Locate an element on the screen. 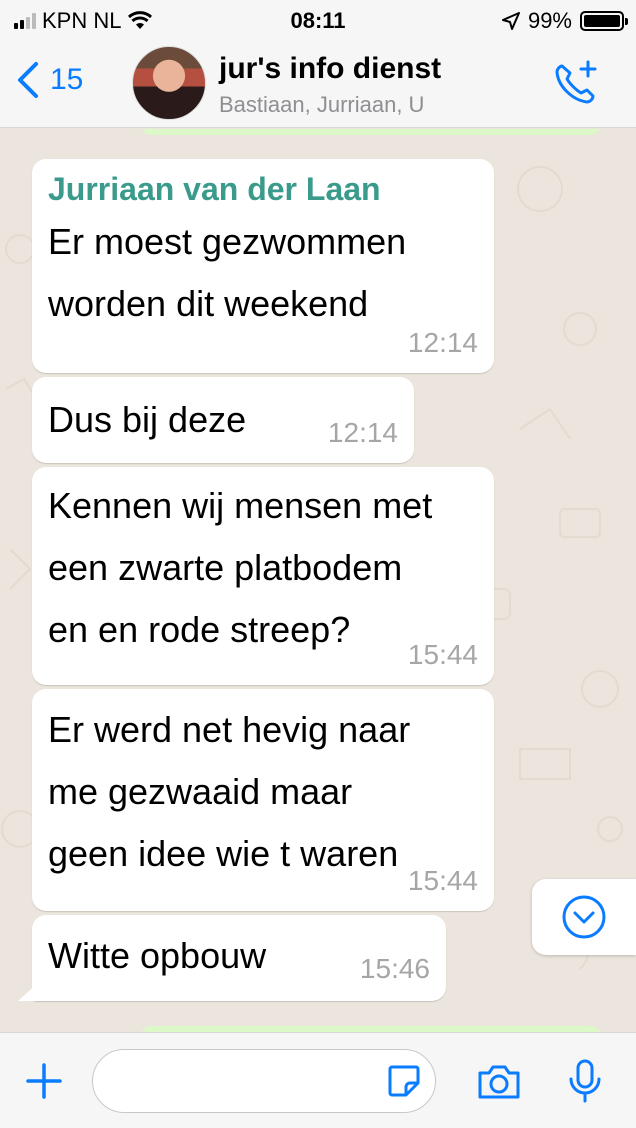  battery-percentage: 99% is located at coordinates (549, 20).